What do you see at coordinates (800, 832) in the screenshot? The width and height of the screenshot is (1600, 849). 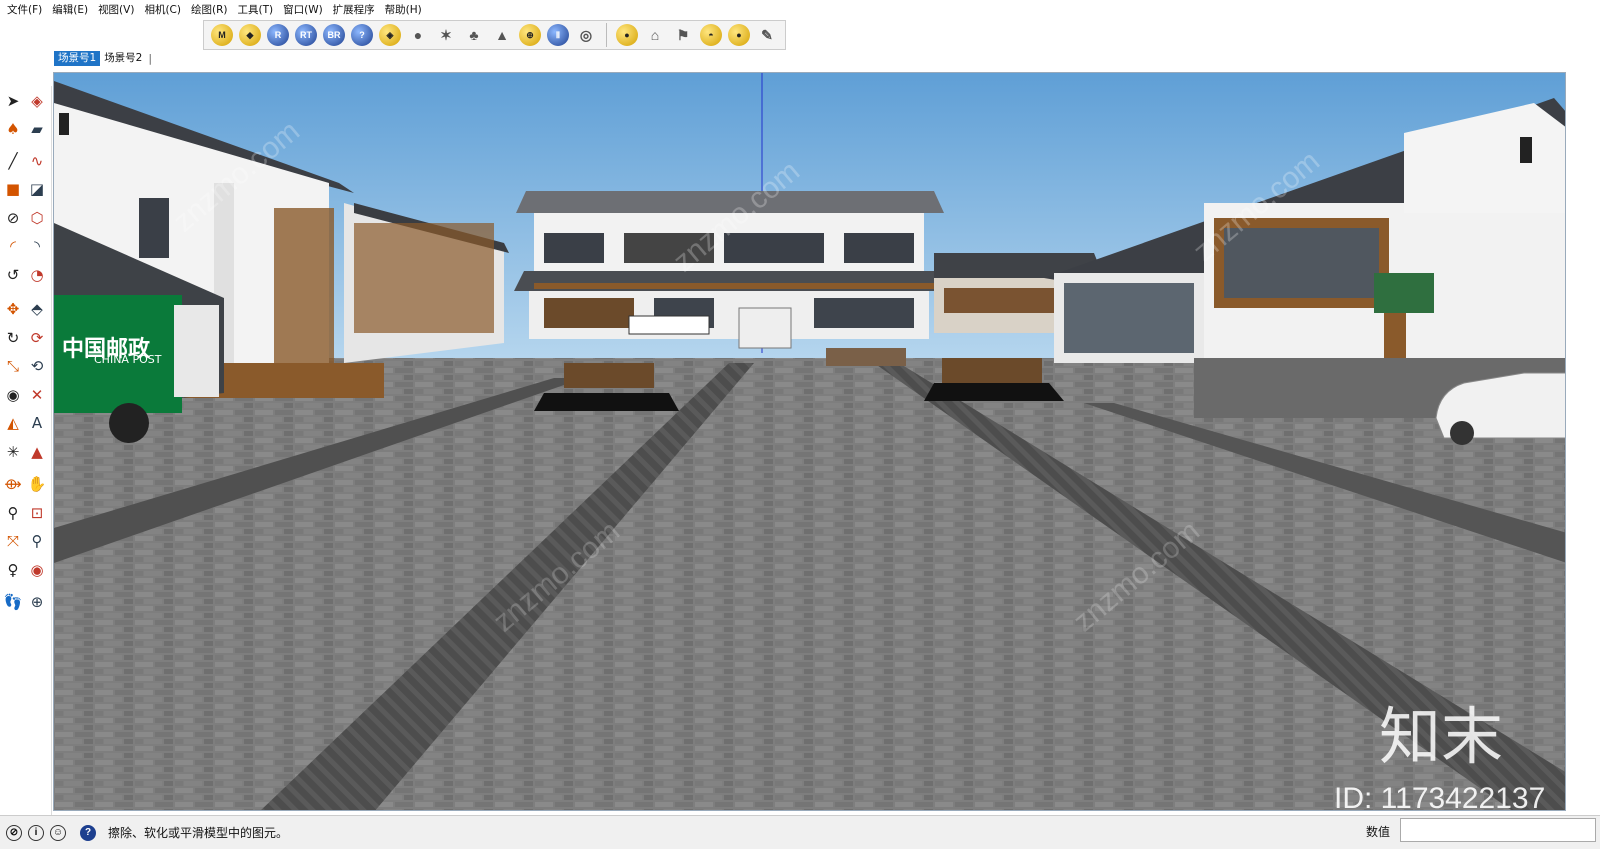 I see `status-bar: ⊘ i ☺ ? 擦除、软化或平滑模型中的图元。` at bounding box center [800, 832].